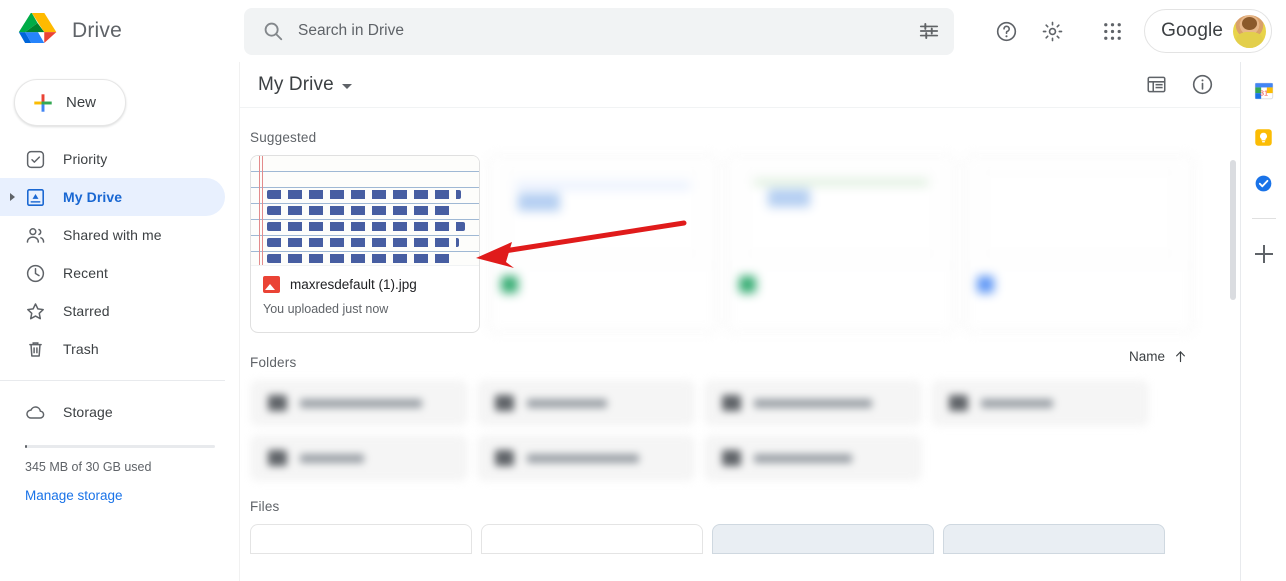 The image size is (1286, 581). What do you see at coordinates (93, 197) in the screenshot?
I see `sidebar-item-label: My Drive` at bounding box center [93, 197].